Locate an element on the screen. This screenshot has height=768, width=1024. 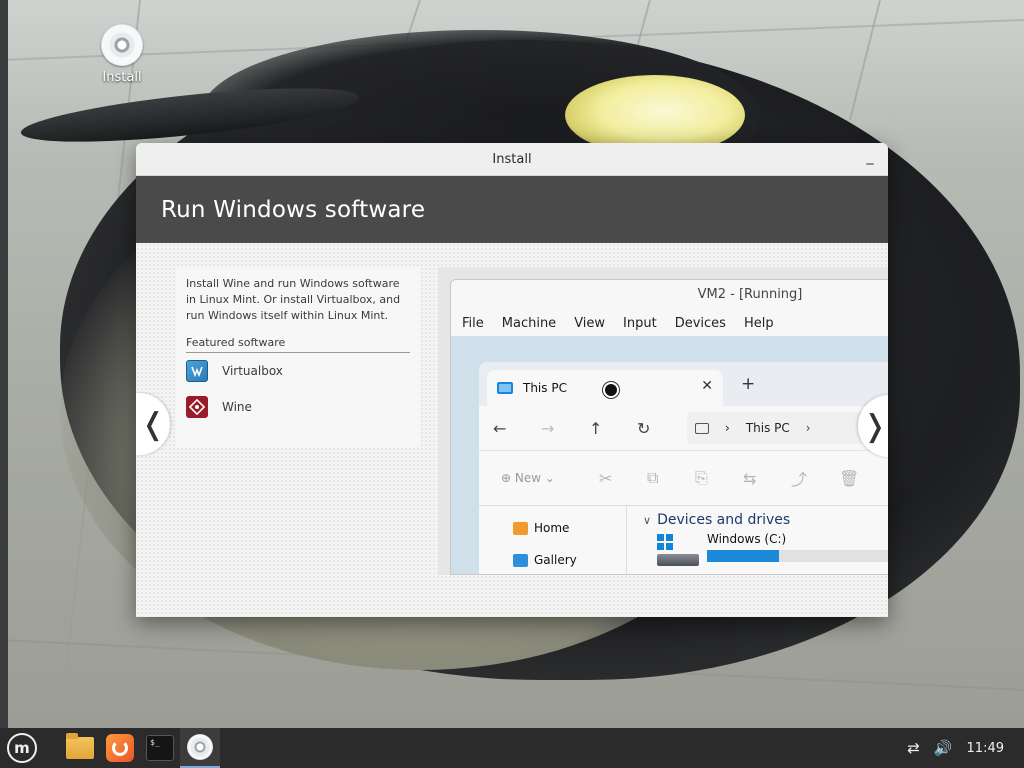
mouse-cursor is located at coordinates (611, 390).